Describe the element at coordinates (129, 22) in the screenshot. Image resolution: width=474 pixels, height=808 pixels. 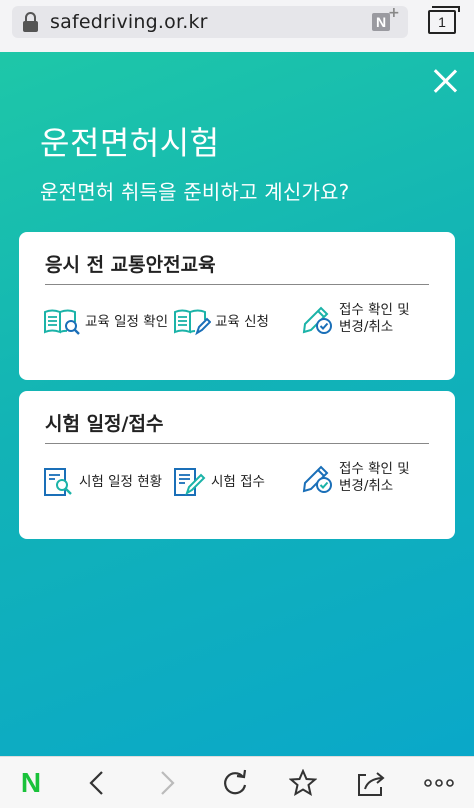
I see `url-text: safedriving.or.kr` at that location.